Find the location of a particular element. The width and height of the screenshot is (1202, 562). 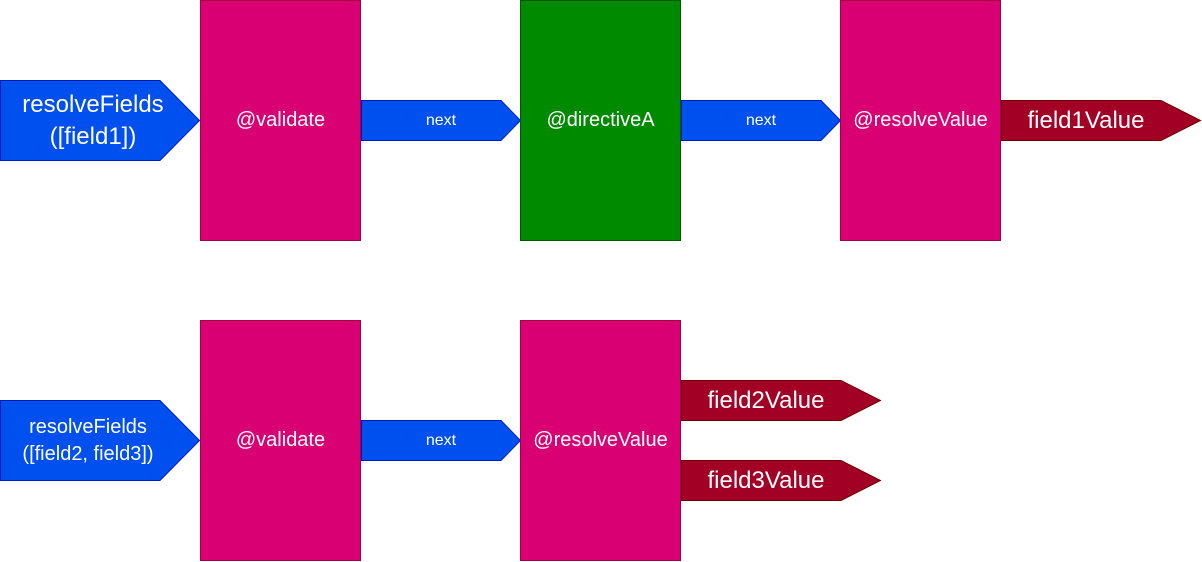

row1-validate-label: @validate is located at coordinates (280, 120).